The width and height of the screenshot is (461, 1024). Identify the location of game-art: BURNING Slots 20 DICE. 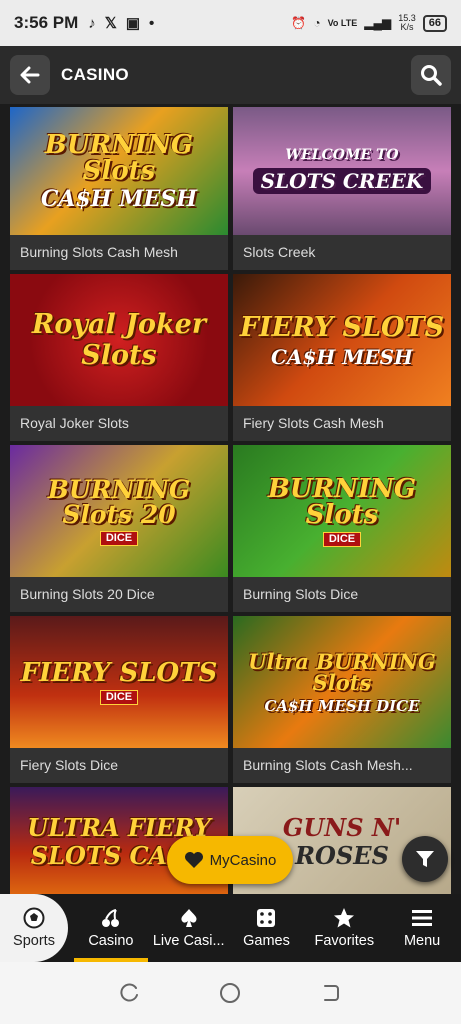
(119, 511).